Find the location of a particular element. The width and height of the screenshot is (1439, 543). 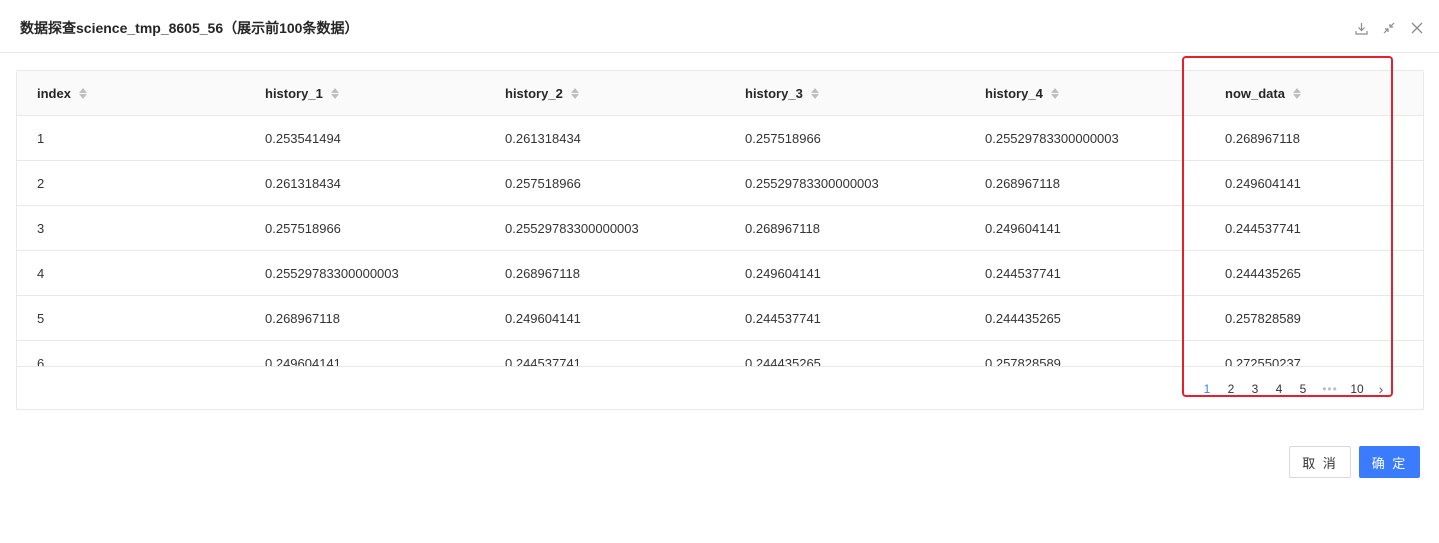

column-header-label: history_4 is located at coordinates (1014, 93).